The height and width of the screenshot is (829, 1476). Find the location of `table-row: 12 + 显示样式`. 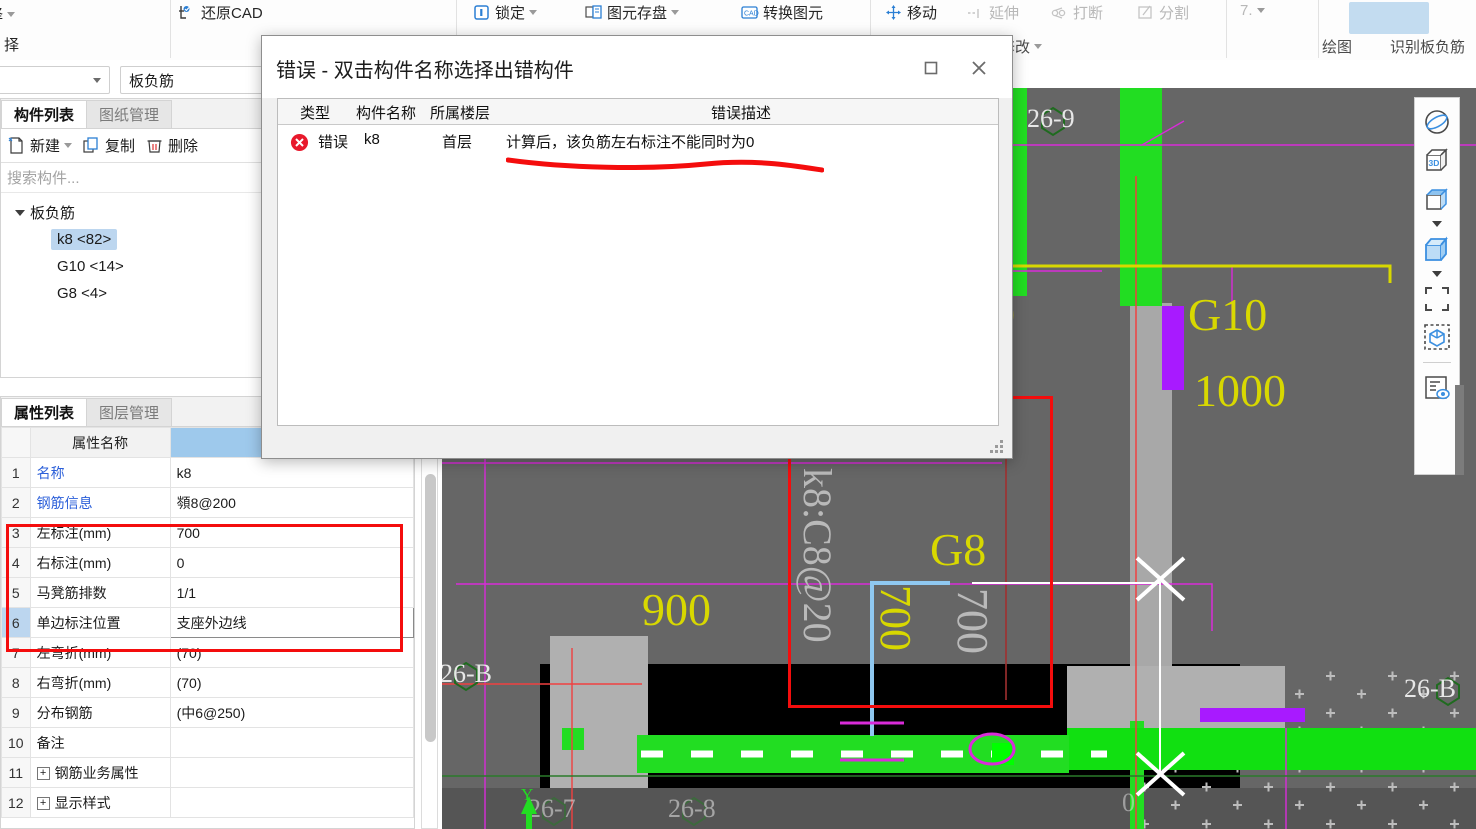

table-row: 12 + 显示样式 is located at coordinates (208, 802).